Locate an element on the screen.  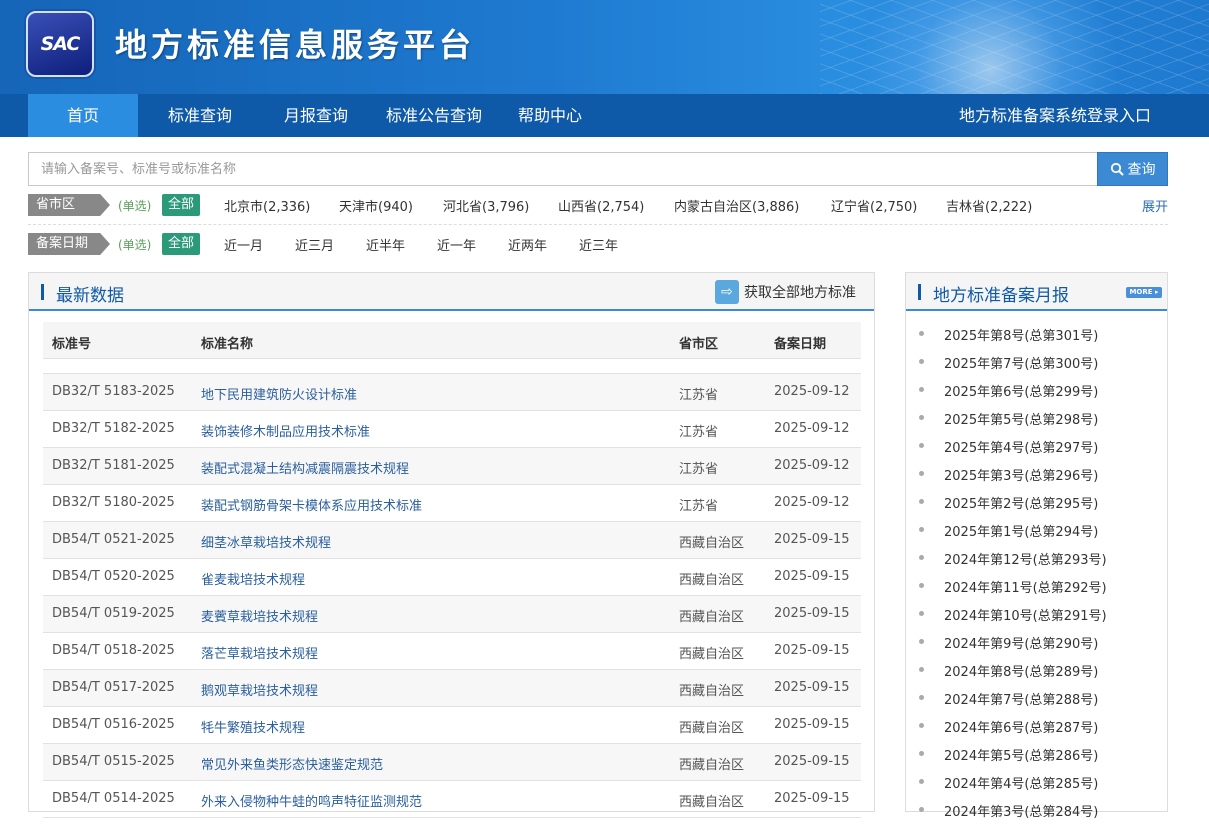
standard-name-link: 落芒草栽培技术规程 is located at coordinates (259, 652).